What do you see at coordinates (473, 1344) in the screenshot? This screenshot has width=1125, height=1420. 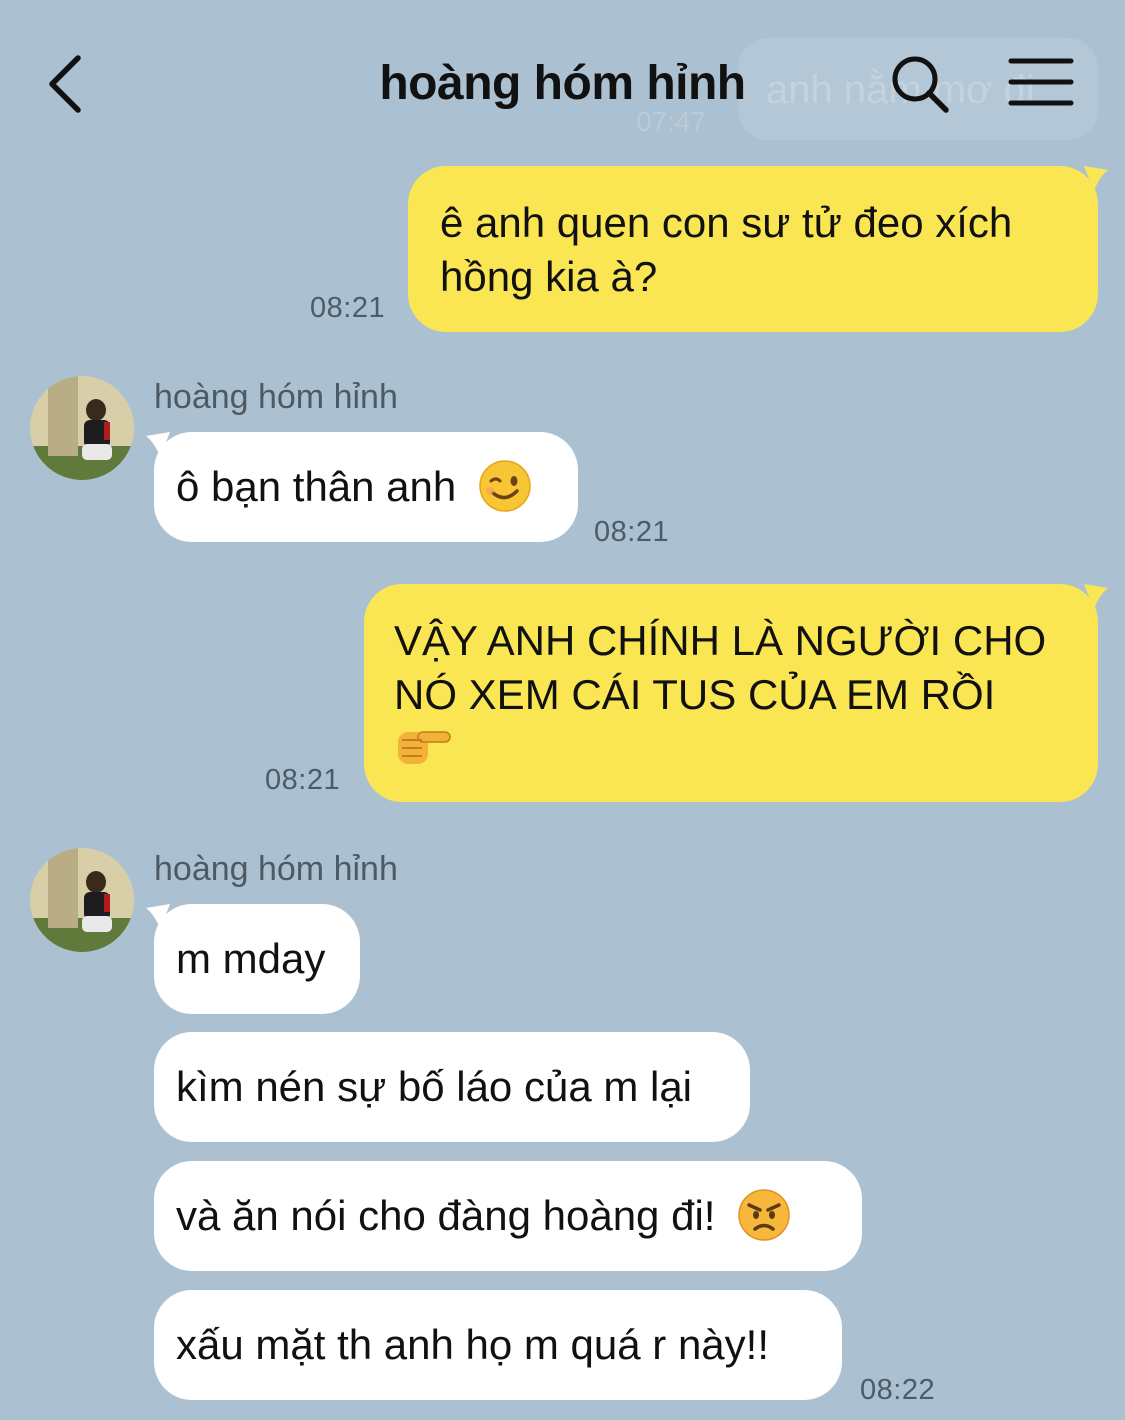 I see `message-text: xấu mặt th anh họ m quá r này!!` at bounding box center [473, 1344].